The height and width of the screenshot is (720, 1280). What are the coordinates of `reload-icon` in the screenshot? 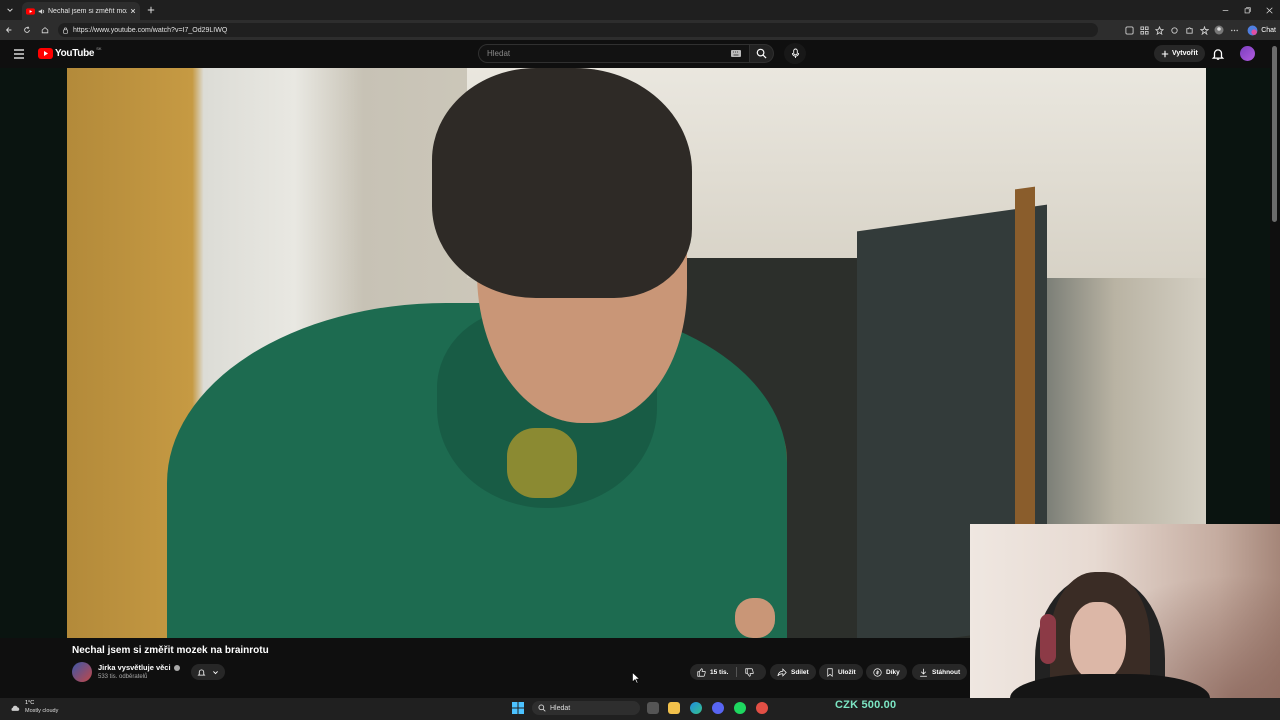 It's located at (27, 29).